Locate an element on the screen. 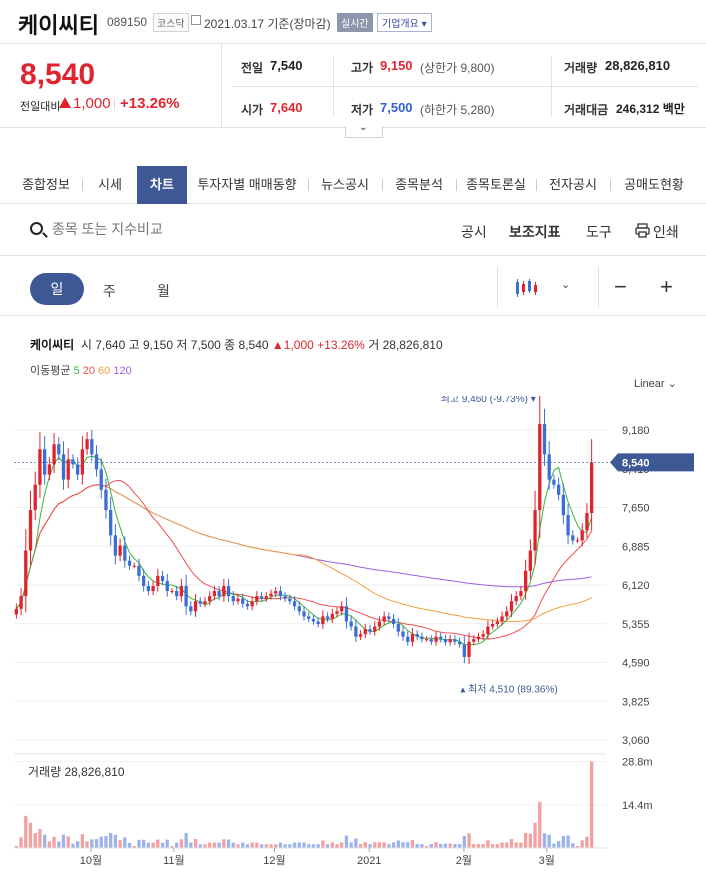 This screenshot has width=706, height=883. search-icon is located at coordinates (36, 228).